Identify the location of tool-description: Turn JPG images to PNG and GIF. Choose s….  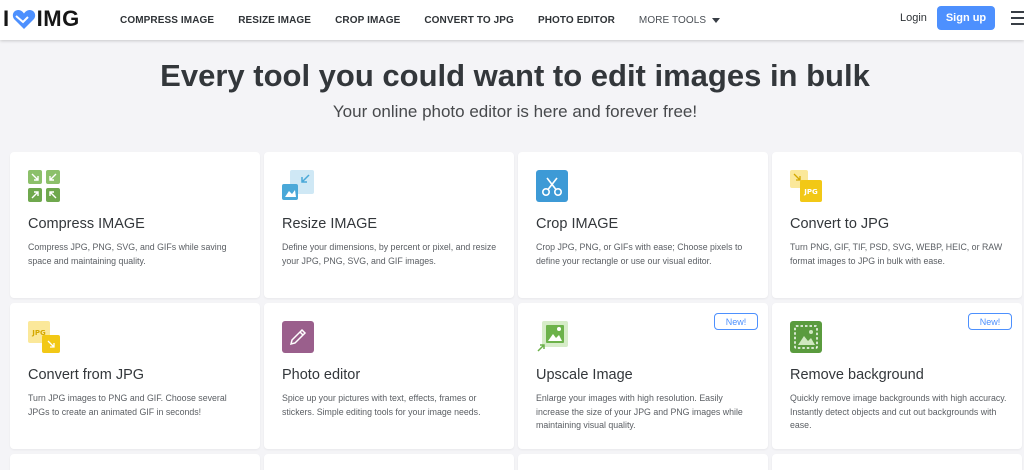
(127, 405).